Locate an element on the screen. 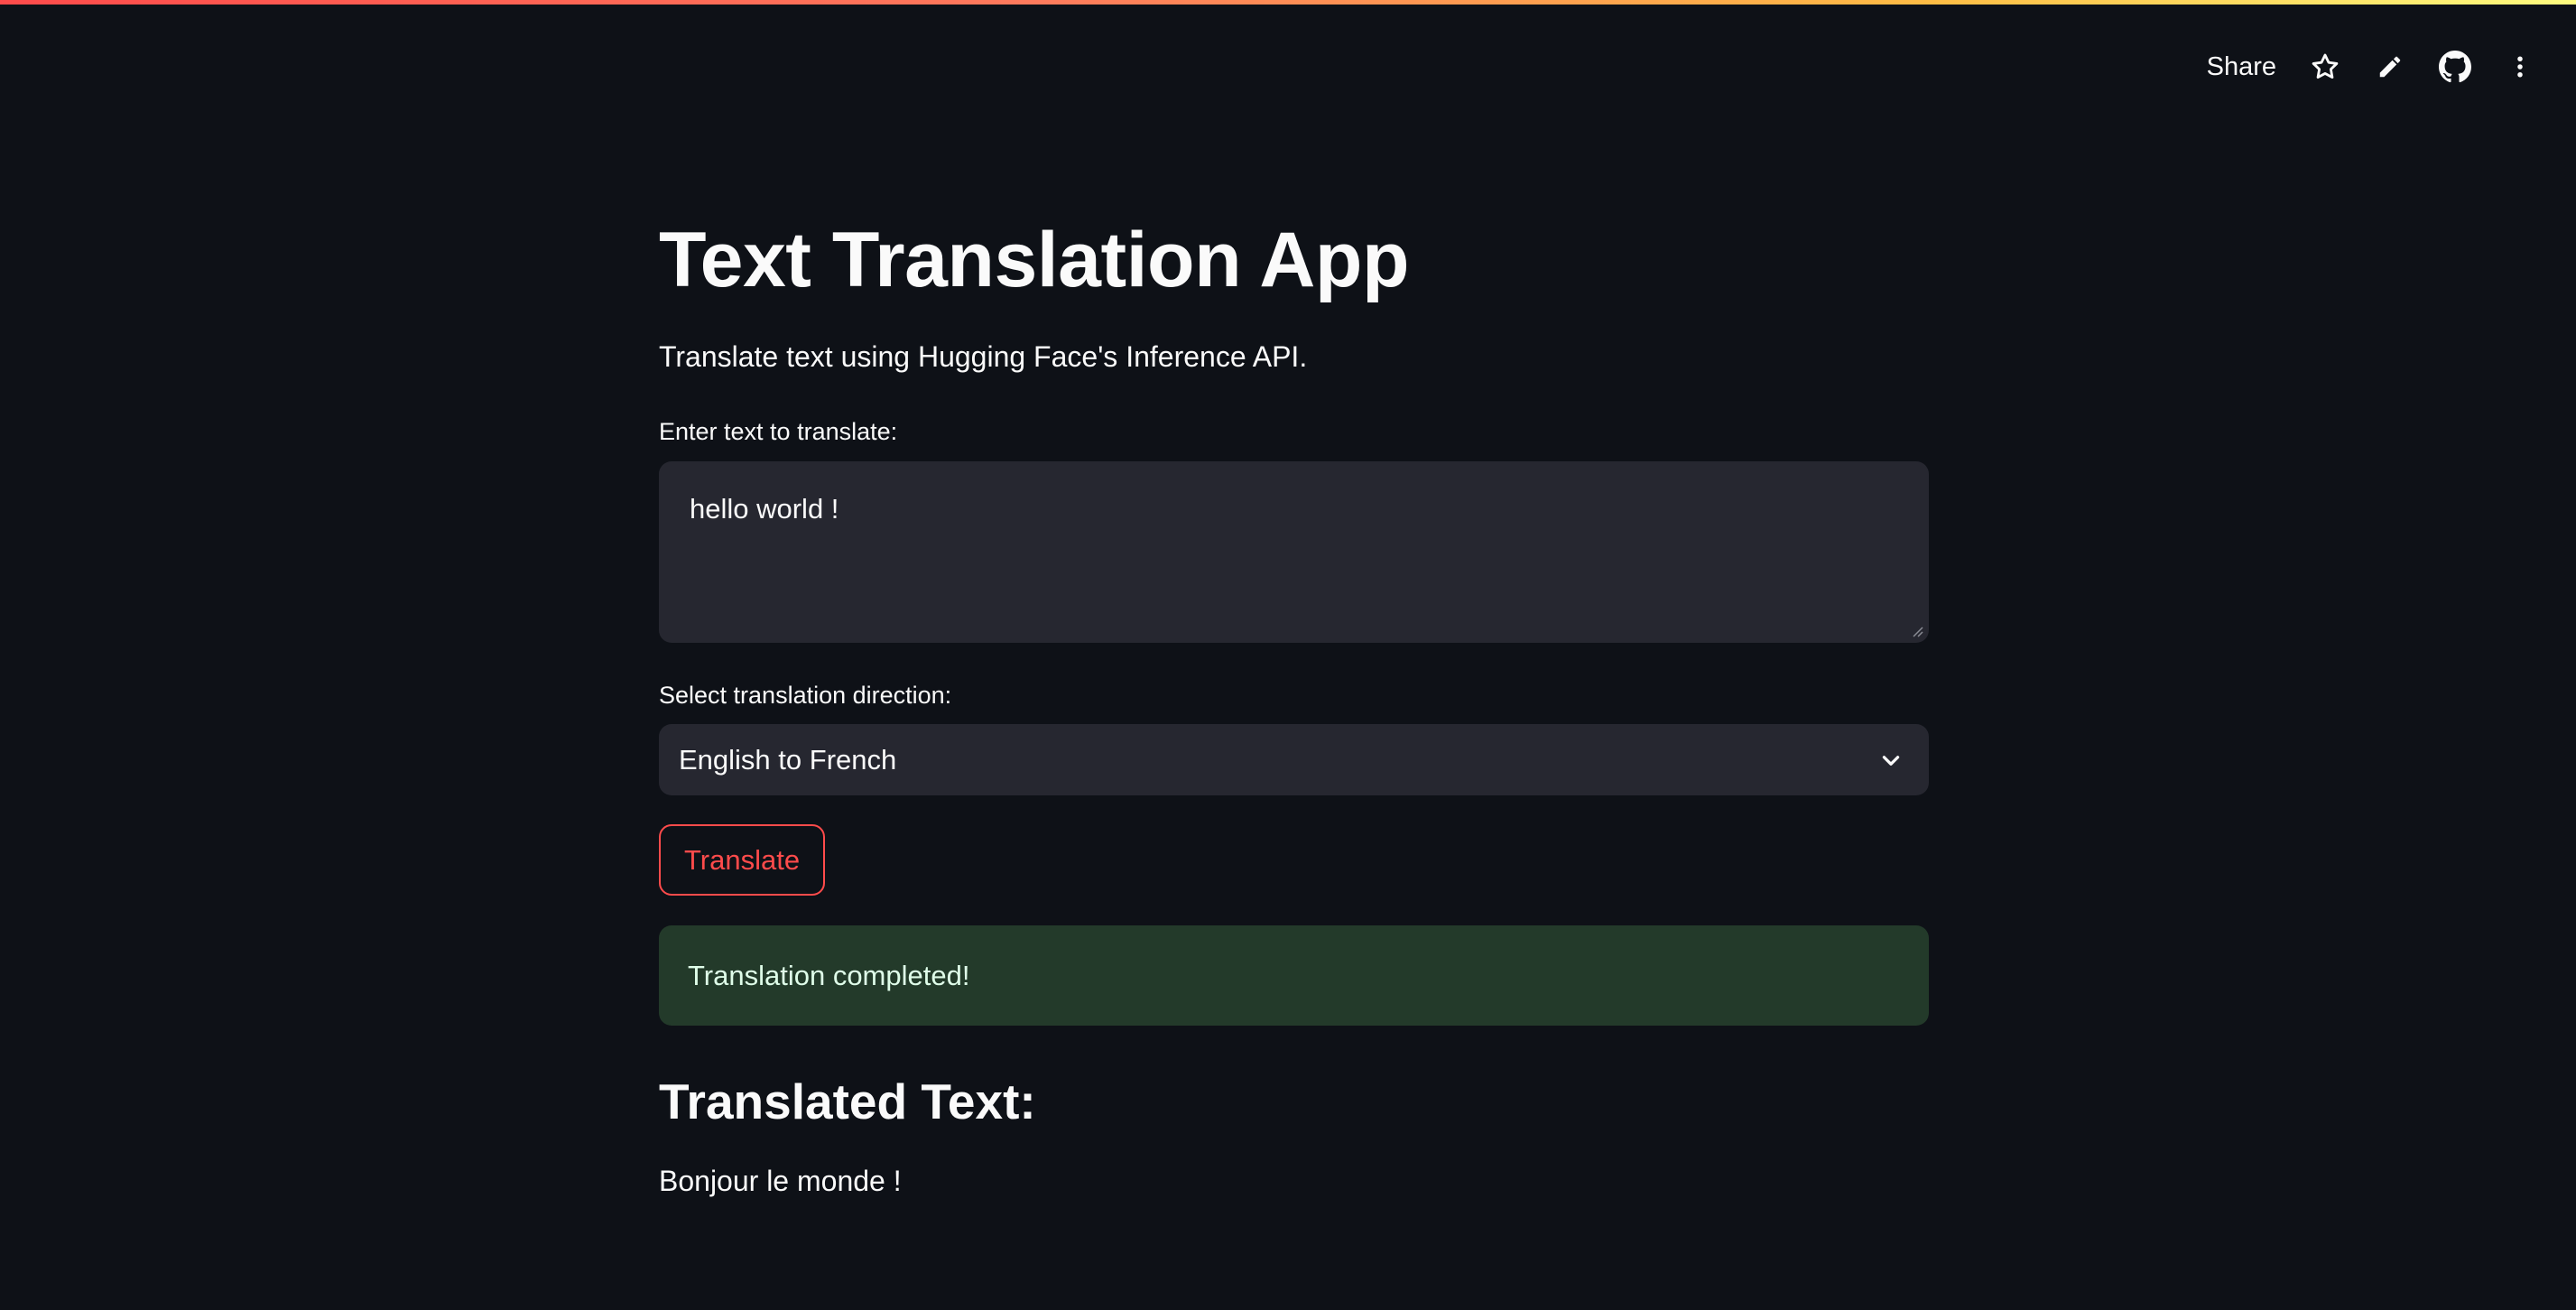 This screenshot has width=2576, height=1310. translate-button: Translate is located at coordinates (743, 860).